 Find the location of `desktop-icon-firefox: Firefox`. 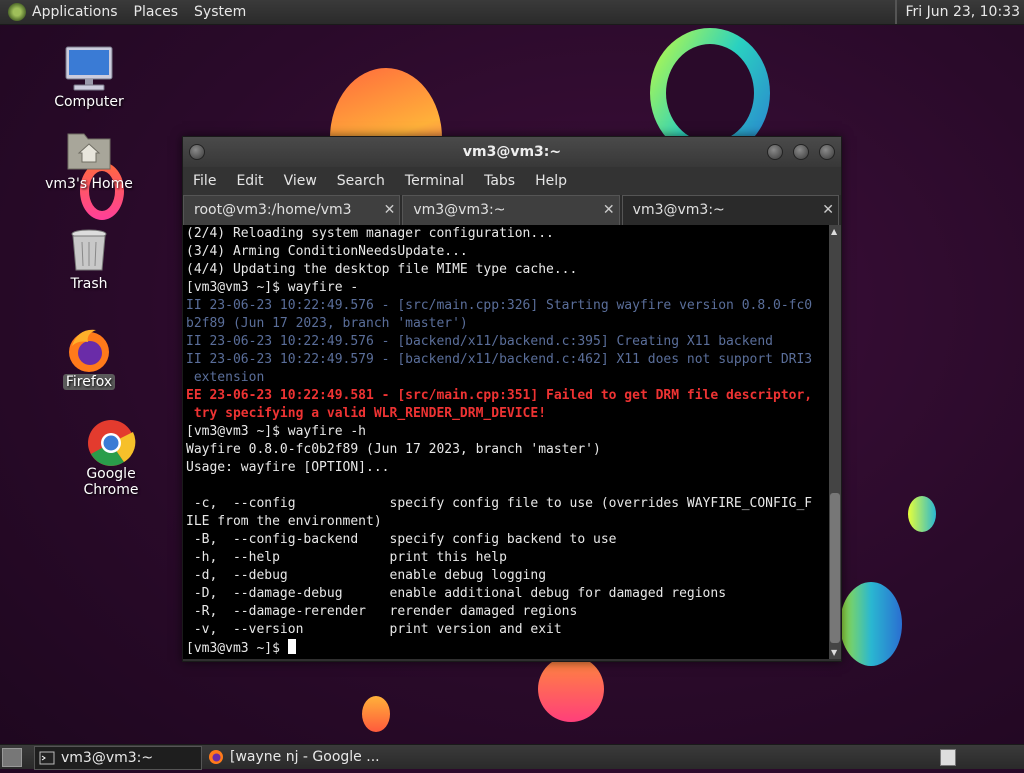

desktop-icon-firefox: Firefox is located at coordinates (89, 358).